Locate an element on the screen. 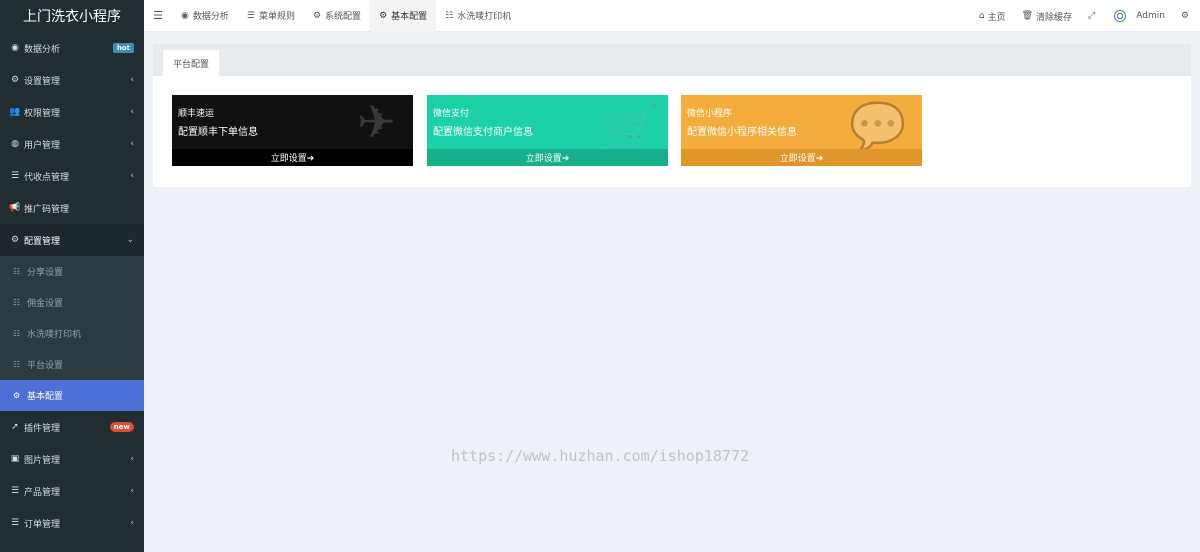 The height and width of the screenshot is (552, 1200). user-name: Admin is located at coordinates (1150, 16).